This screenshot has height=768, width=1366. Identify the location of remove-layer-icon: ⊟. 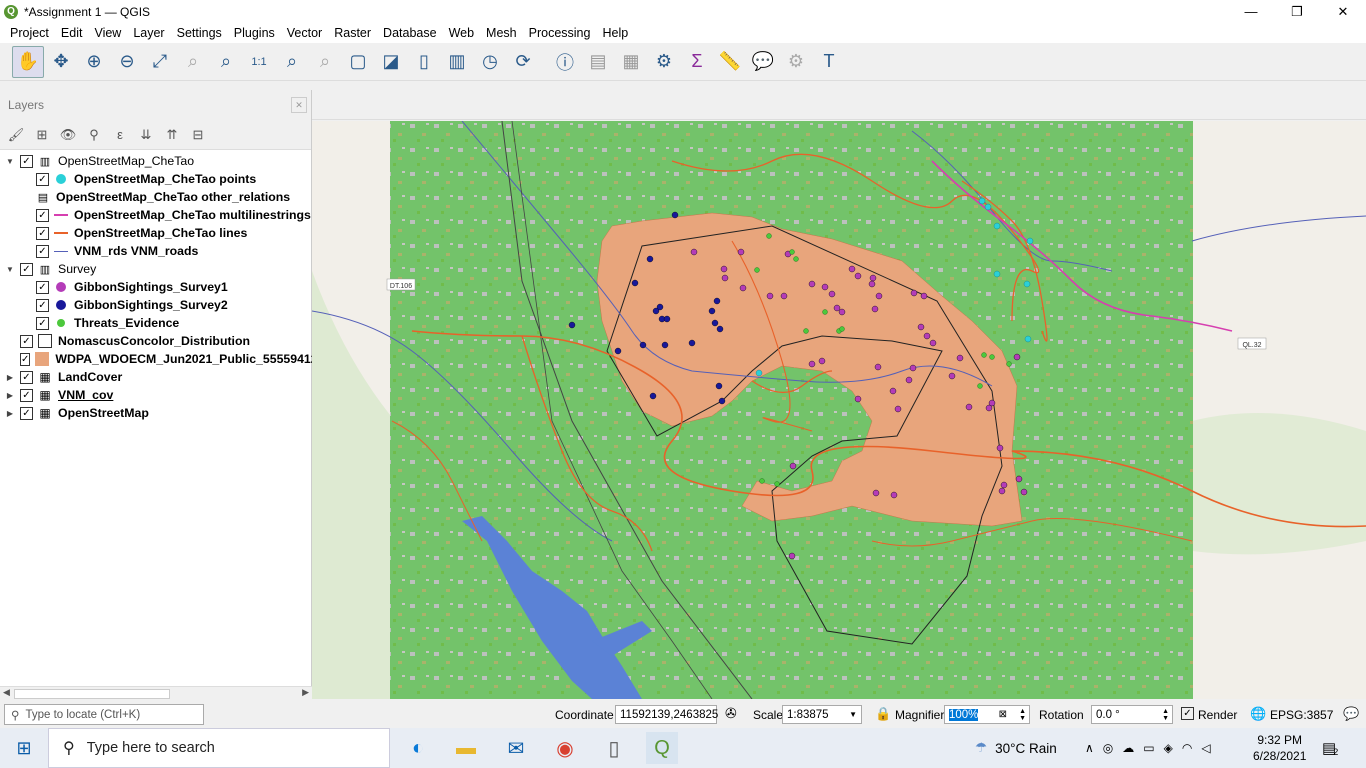
(198, 135).